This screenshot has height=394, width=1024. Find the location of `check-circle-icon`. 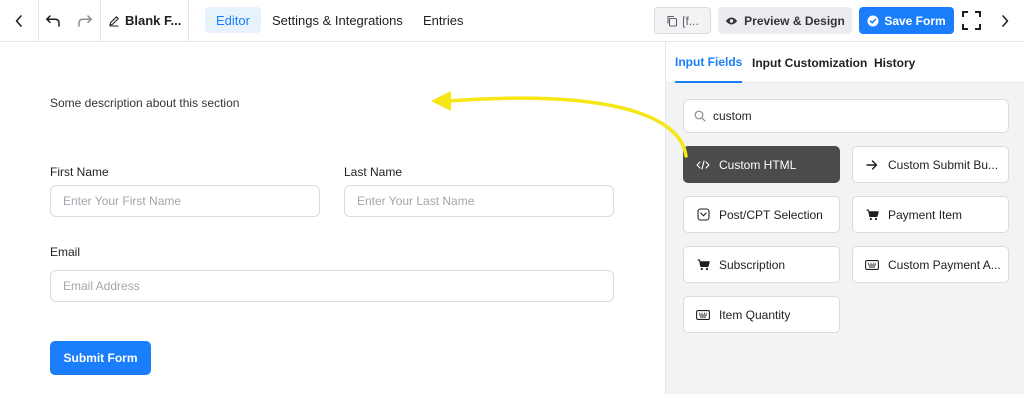

check-circle-icon is located at coordinates (873, 20).